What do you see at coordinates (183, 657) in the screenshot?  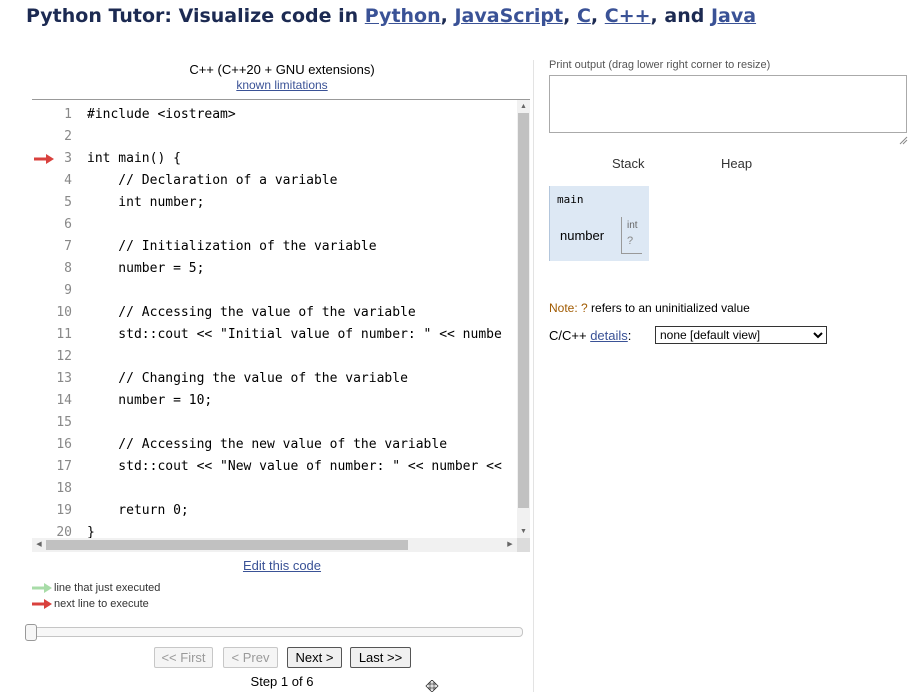 I see `first-button: << First` at bounding box center [183, 657].